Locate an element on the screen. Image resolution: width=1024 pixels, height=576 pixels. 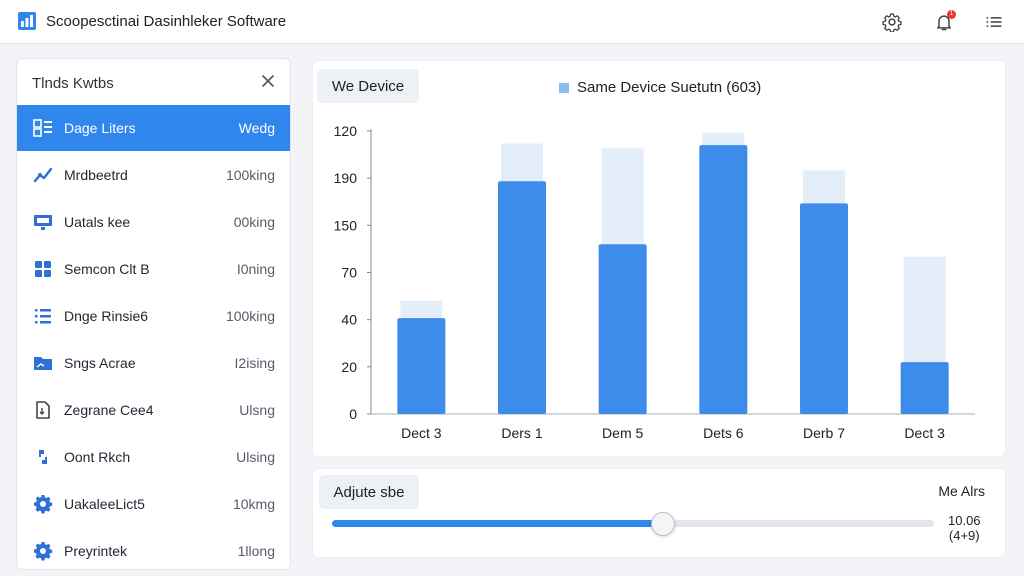
slider-value-line2: (4+9) is located at coordinates (964, 535).